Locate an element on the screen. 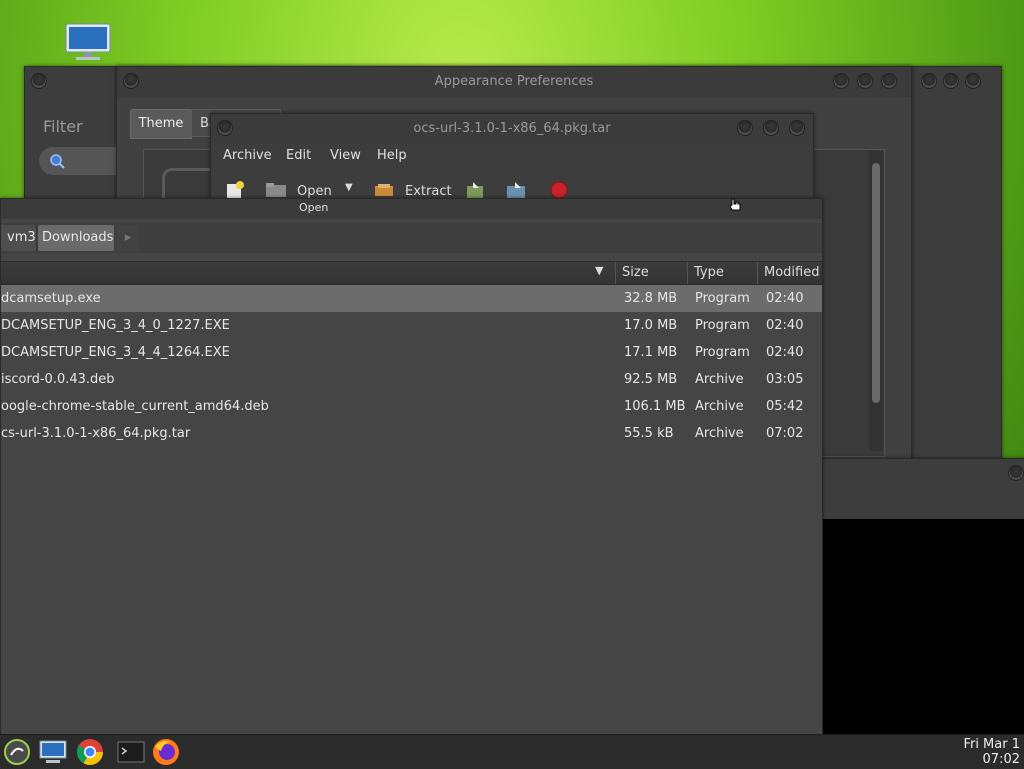  new-archive-icon is located at coordinates (235, 190).